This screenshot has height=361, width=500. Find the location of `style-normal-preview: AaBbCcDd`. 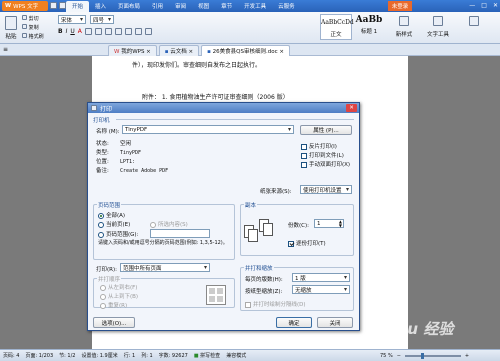

style-normal-preview: AaBbCcDd is located at coordinates (337, 22).